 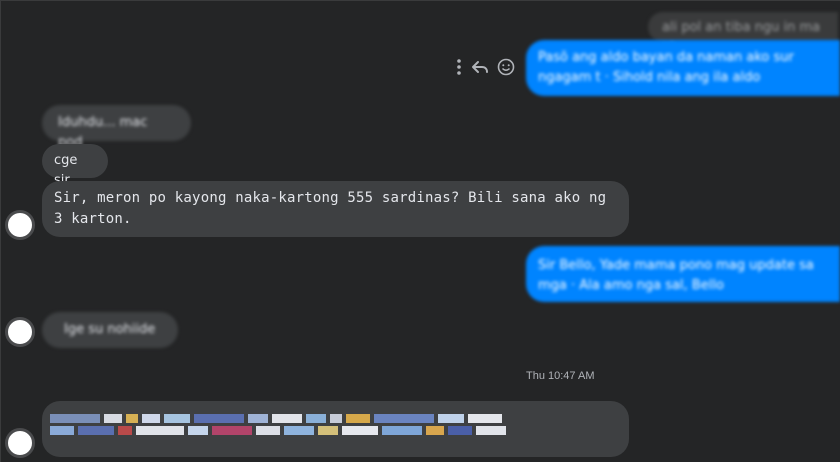 I want to click on message-incoming: cge sir, so click(x=75, y=166).